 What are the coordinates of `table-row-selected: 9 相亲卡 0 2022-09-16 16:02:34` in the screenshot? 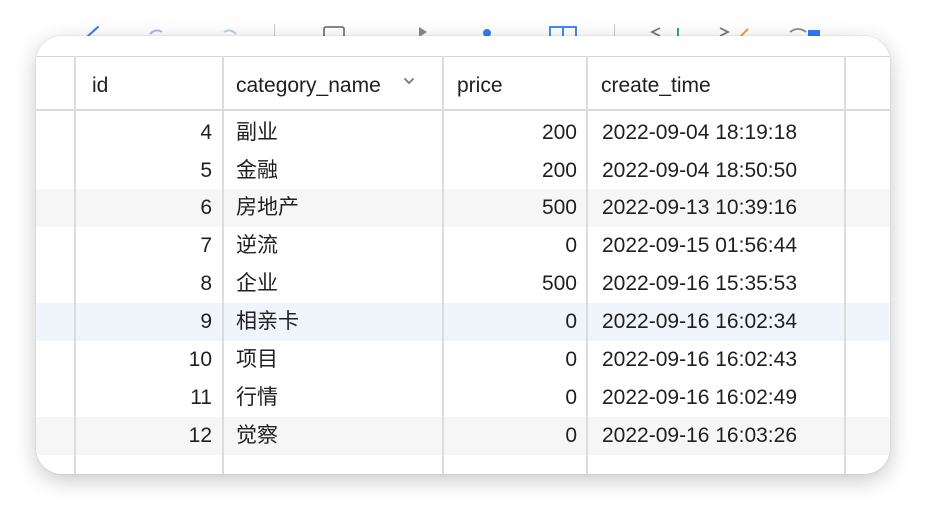 It's located at (463, 322).